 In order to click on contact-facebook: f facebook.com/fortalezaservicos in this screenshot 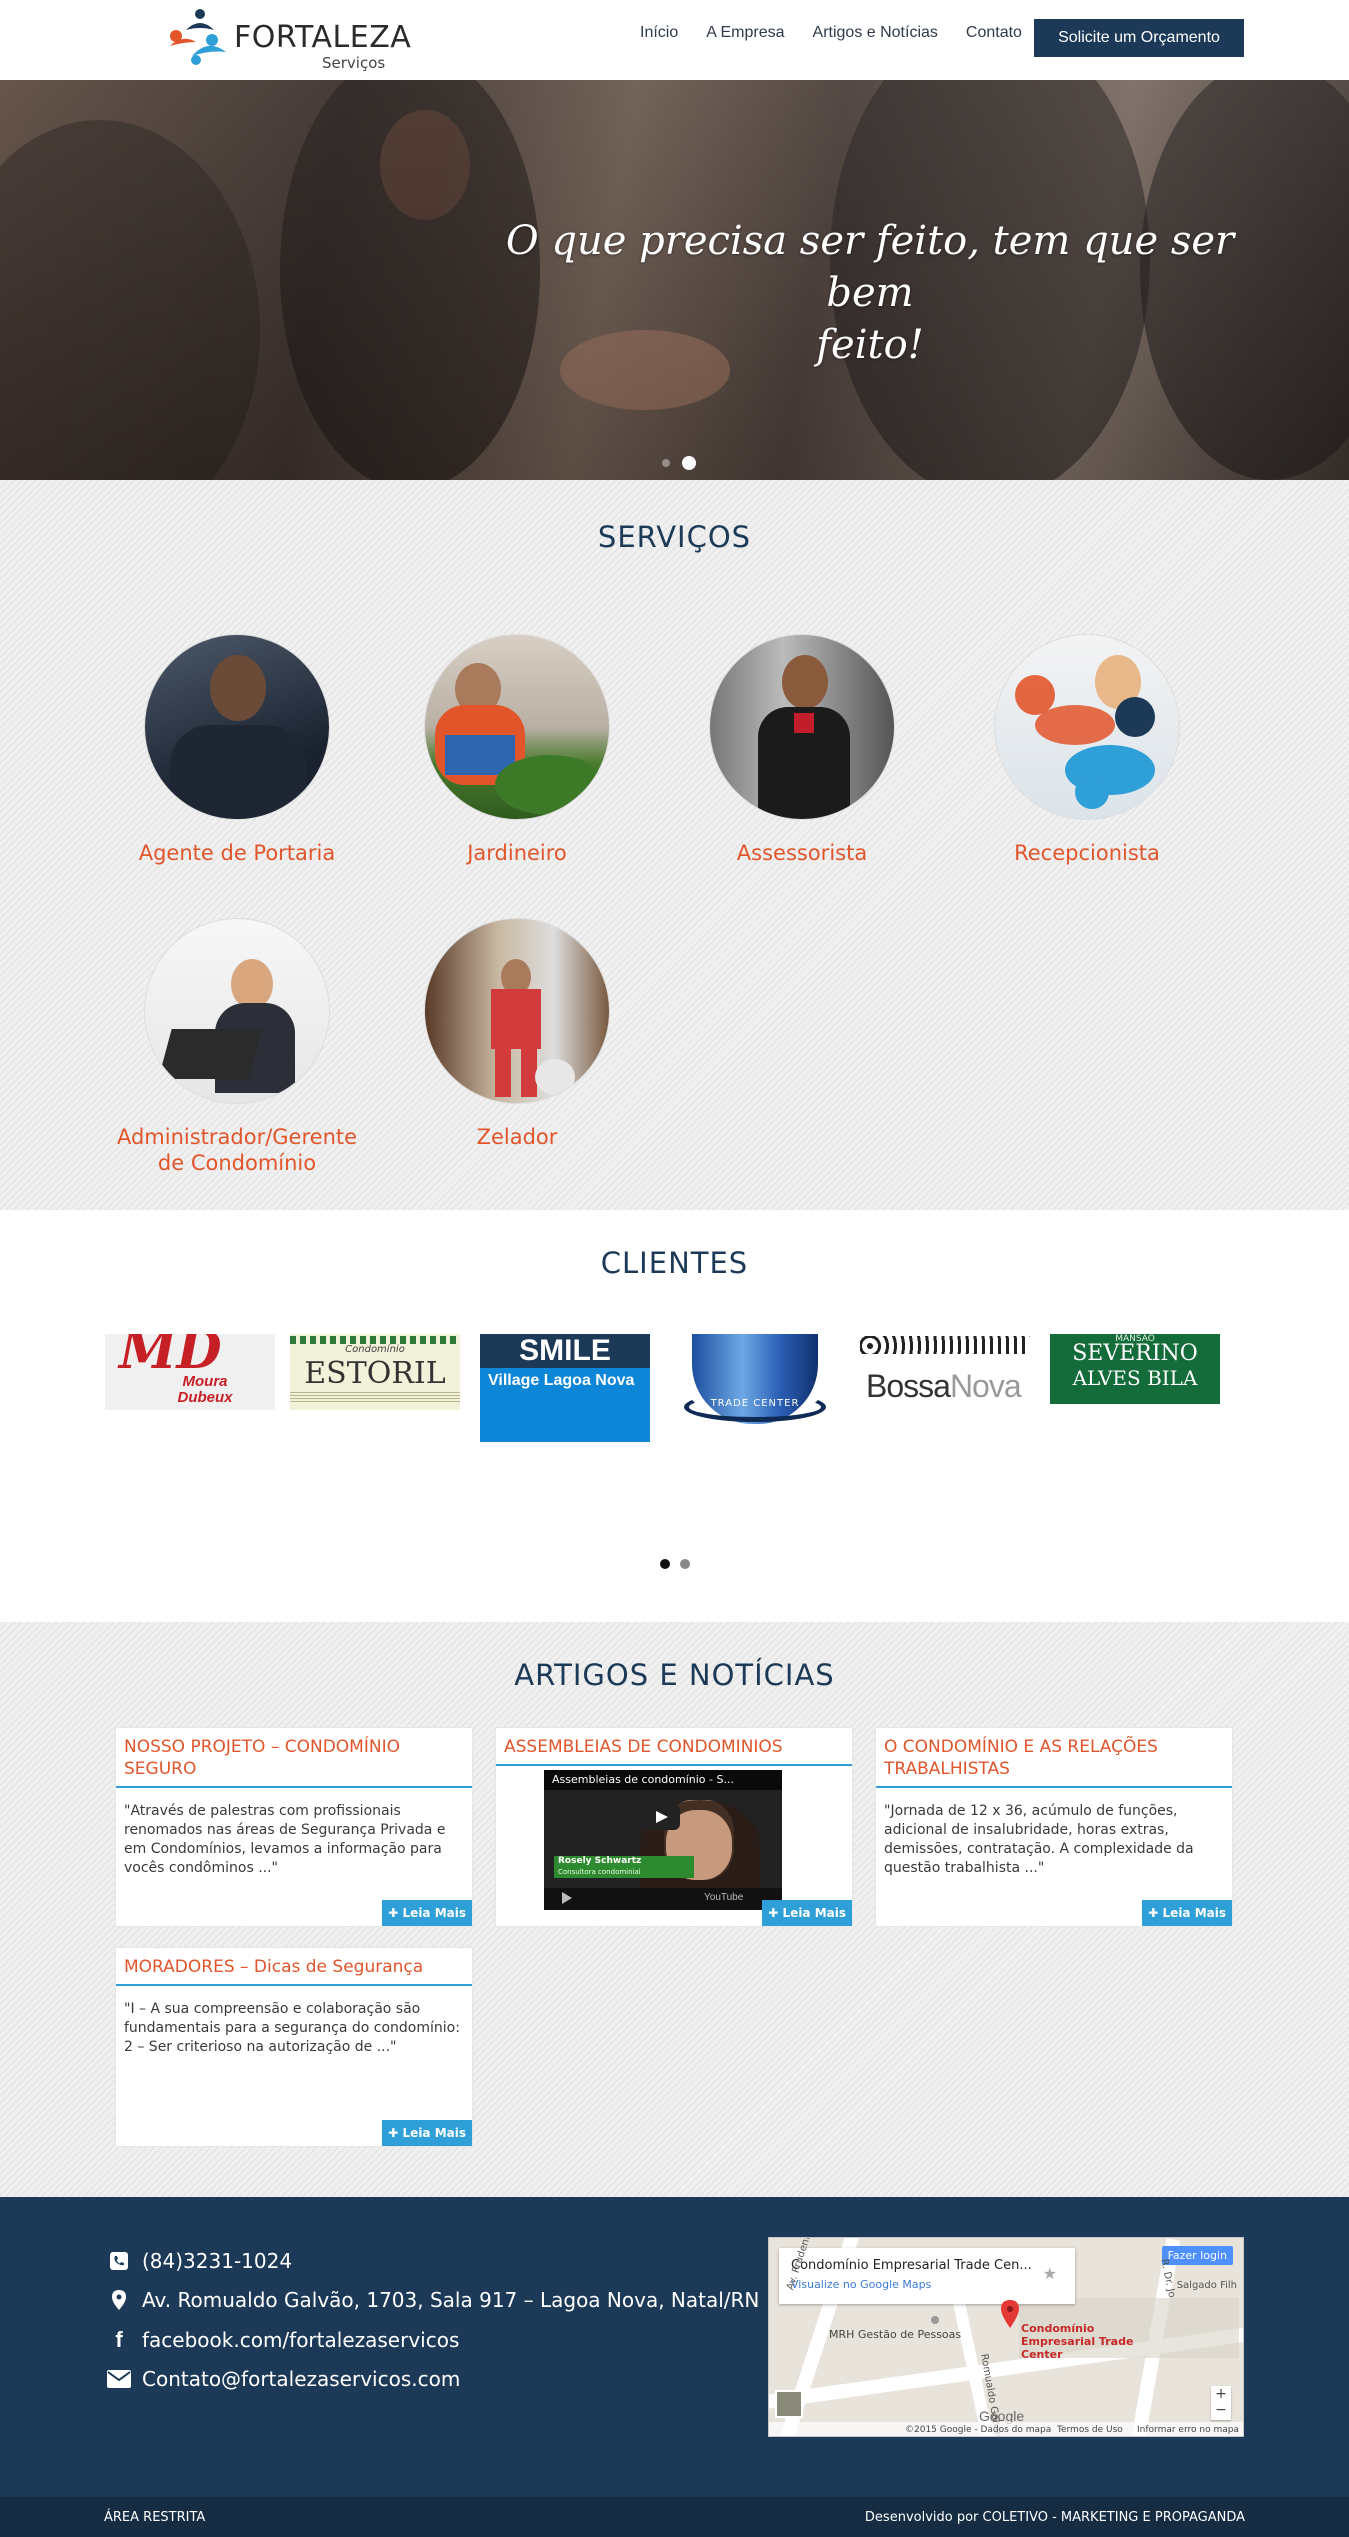, I will do `click(281, 2340)`.